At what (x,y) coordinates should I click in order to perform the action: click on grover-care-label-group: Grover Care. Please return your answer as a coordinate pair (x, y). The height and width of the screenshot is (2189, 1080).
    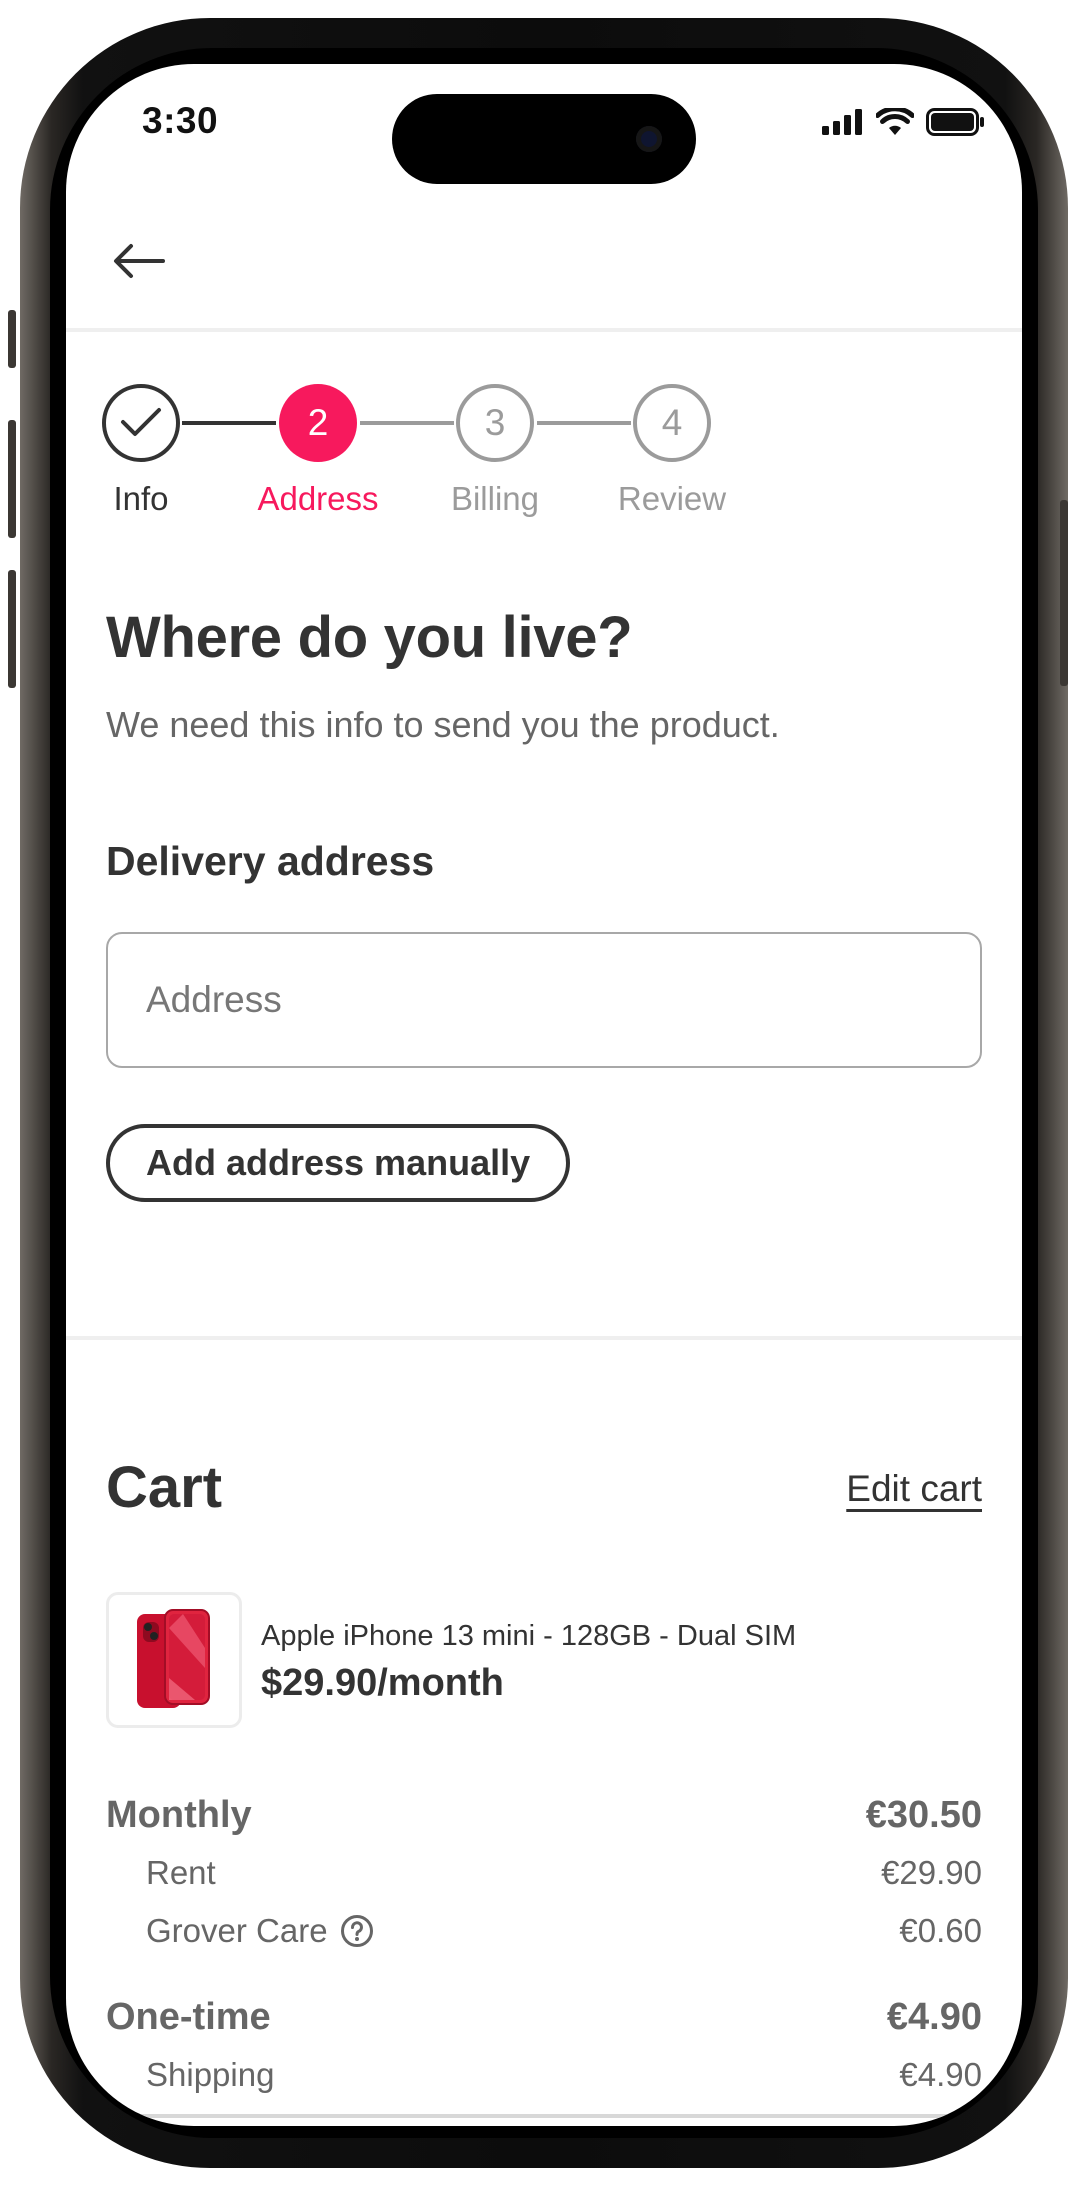
    Looking at the image, I should click on (240, 1931).